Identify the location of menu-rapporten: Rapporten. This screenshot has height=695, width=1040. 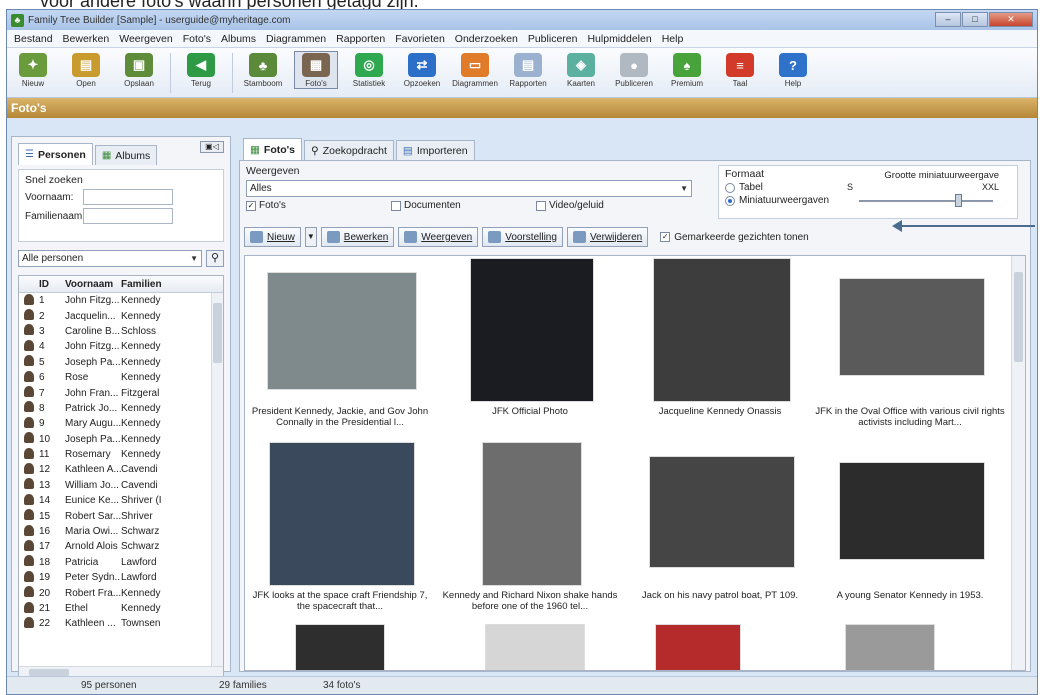
(360, 39).